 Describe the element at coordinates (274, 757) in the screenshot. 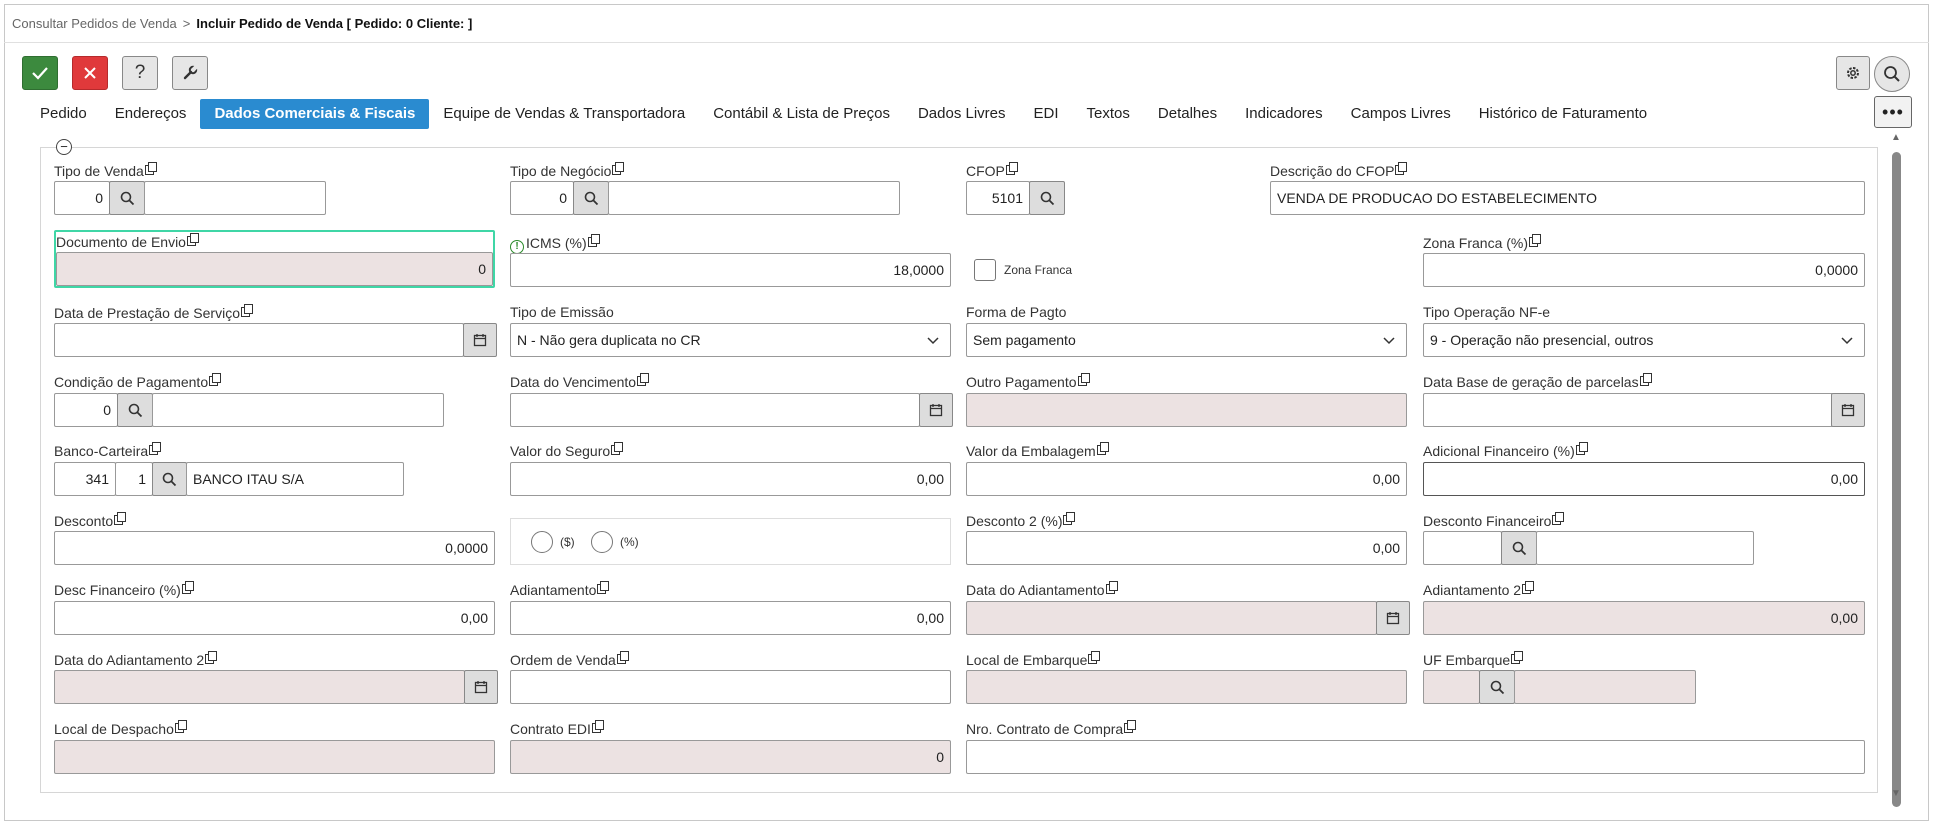

I see `local-despacho-input` at that location.